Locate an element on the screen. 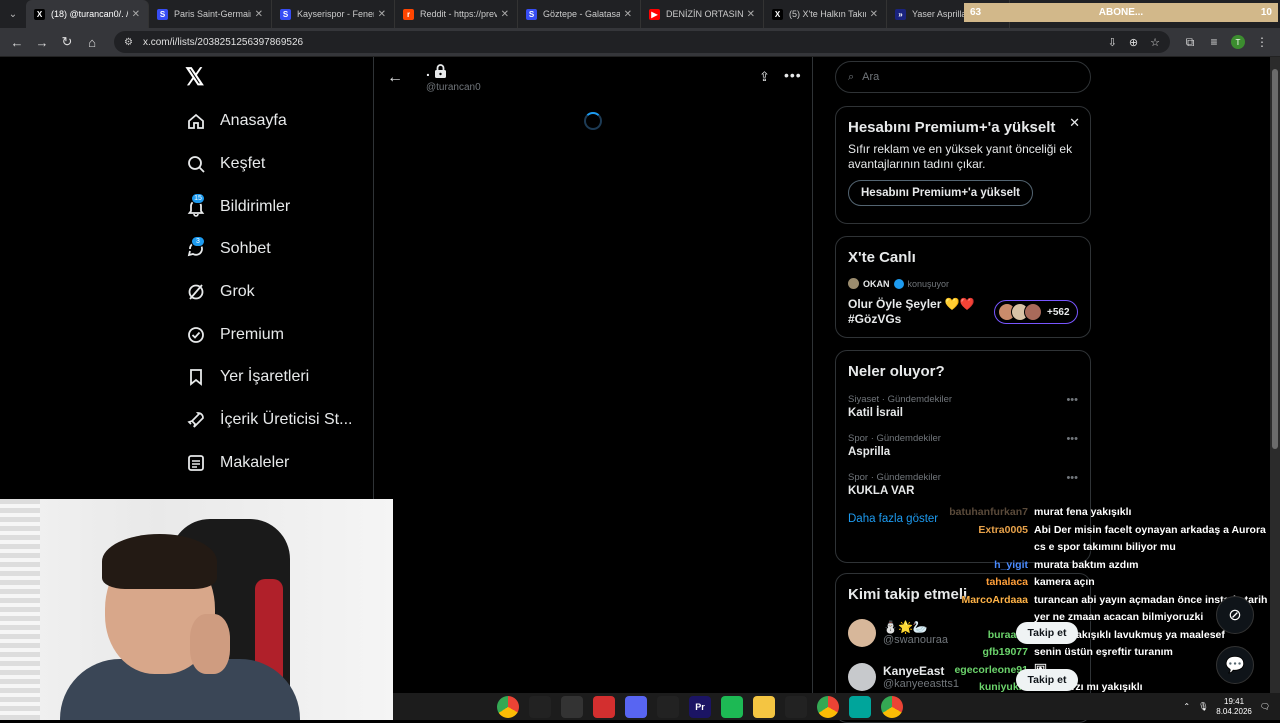  close-icon: ✕ is located at coordinates (1074, 123).